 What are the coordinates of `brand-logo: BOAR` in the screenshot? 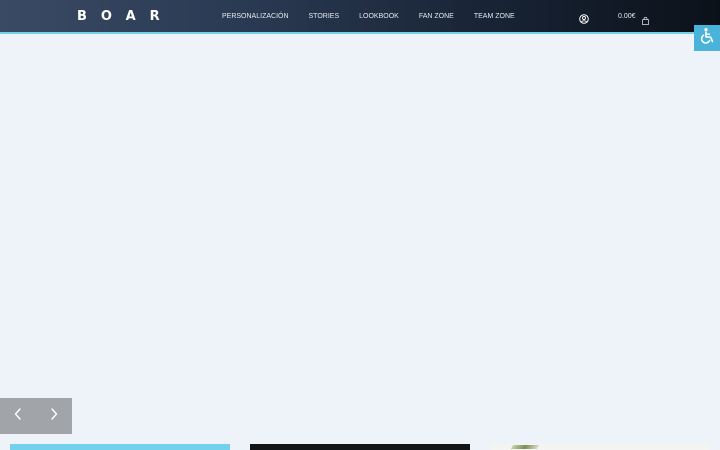 It's located at (125, 16).